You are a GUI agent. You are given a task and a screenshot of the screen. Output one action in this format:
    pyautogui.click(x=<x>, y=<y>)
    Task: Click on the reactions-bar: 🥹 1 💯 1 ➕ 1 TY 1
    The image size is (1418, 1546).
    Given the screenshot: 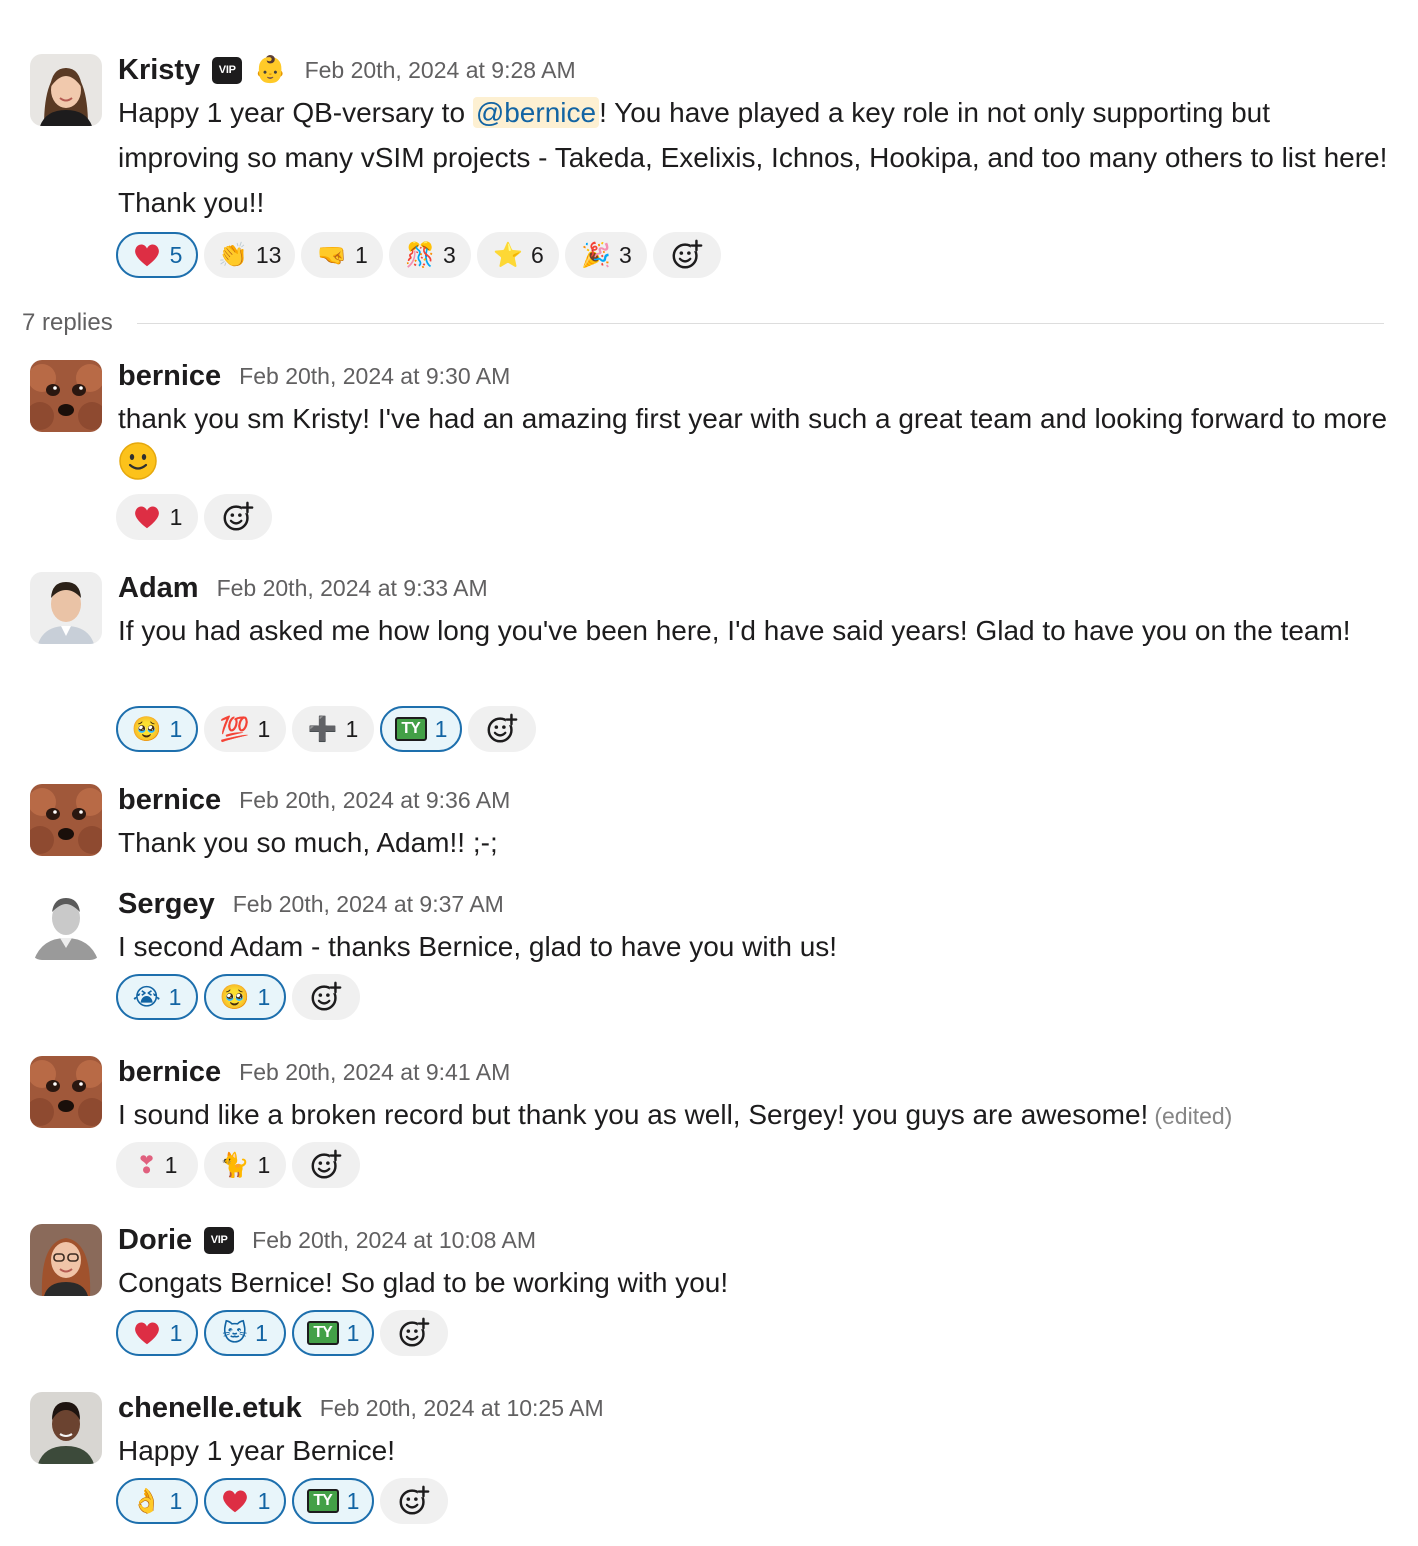 What is the action you would take?
    pyautogui.click(x=326, y=729)
    